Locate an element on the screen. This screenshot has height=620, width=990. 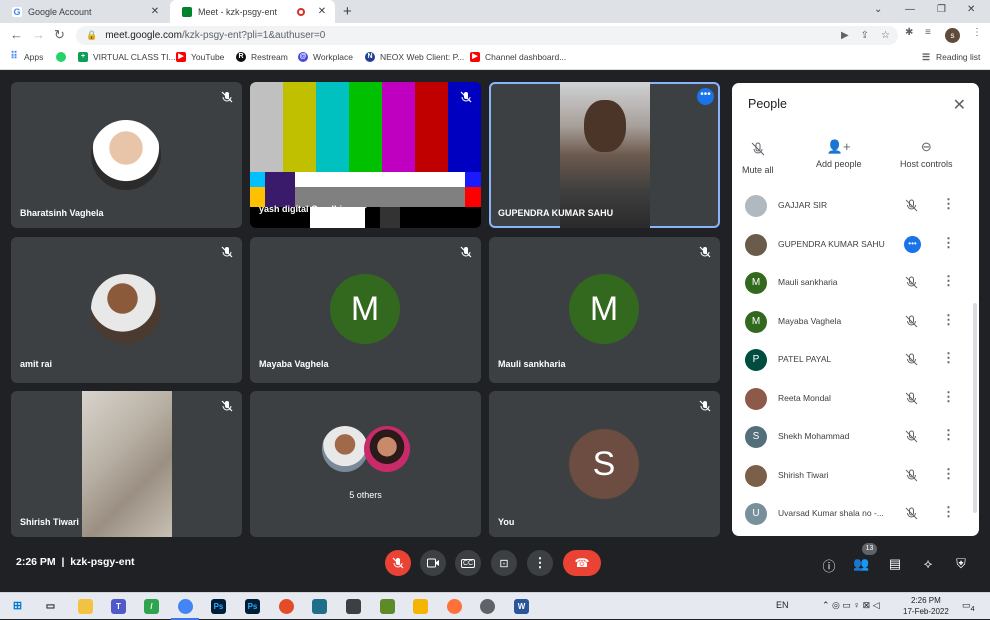
present-button: ⊡ is located at coordinates (504, 563).